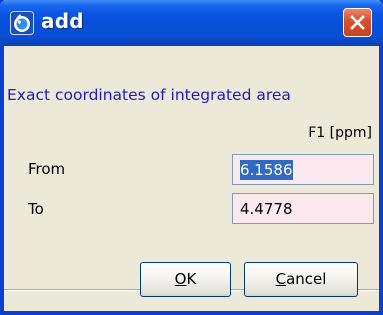  What do you see at coordinates (303, 208) in the screenshot?
I see `to-input: 4.4778` at bounding box center [303, 208].